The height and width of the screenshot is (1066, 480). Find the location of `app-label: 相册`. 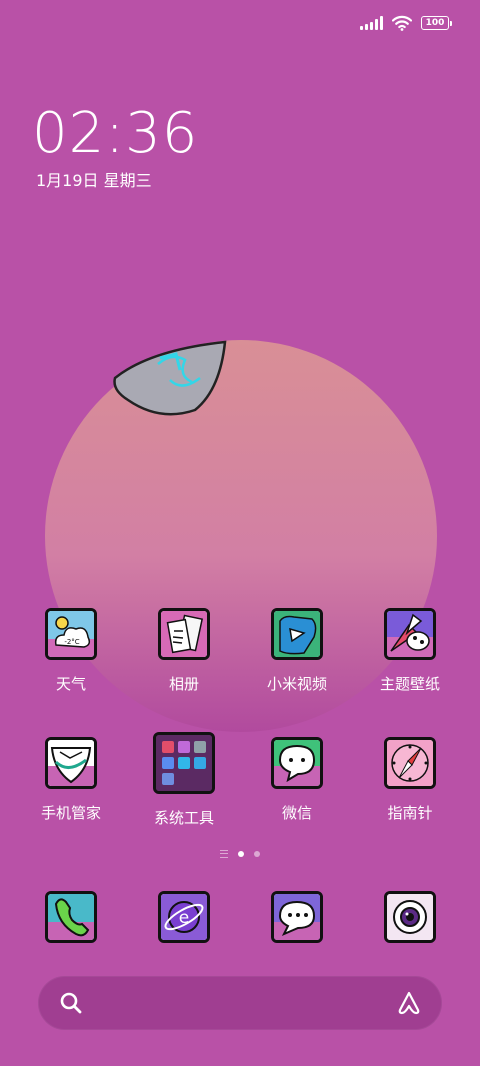

app-label: 相册 is located at coordinates (183, 684).